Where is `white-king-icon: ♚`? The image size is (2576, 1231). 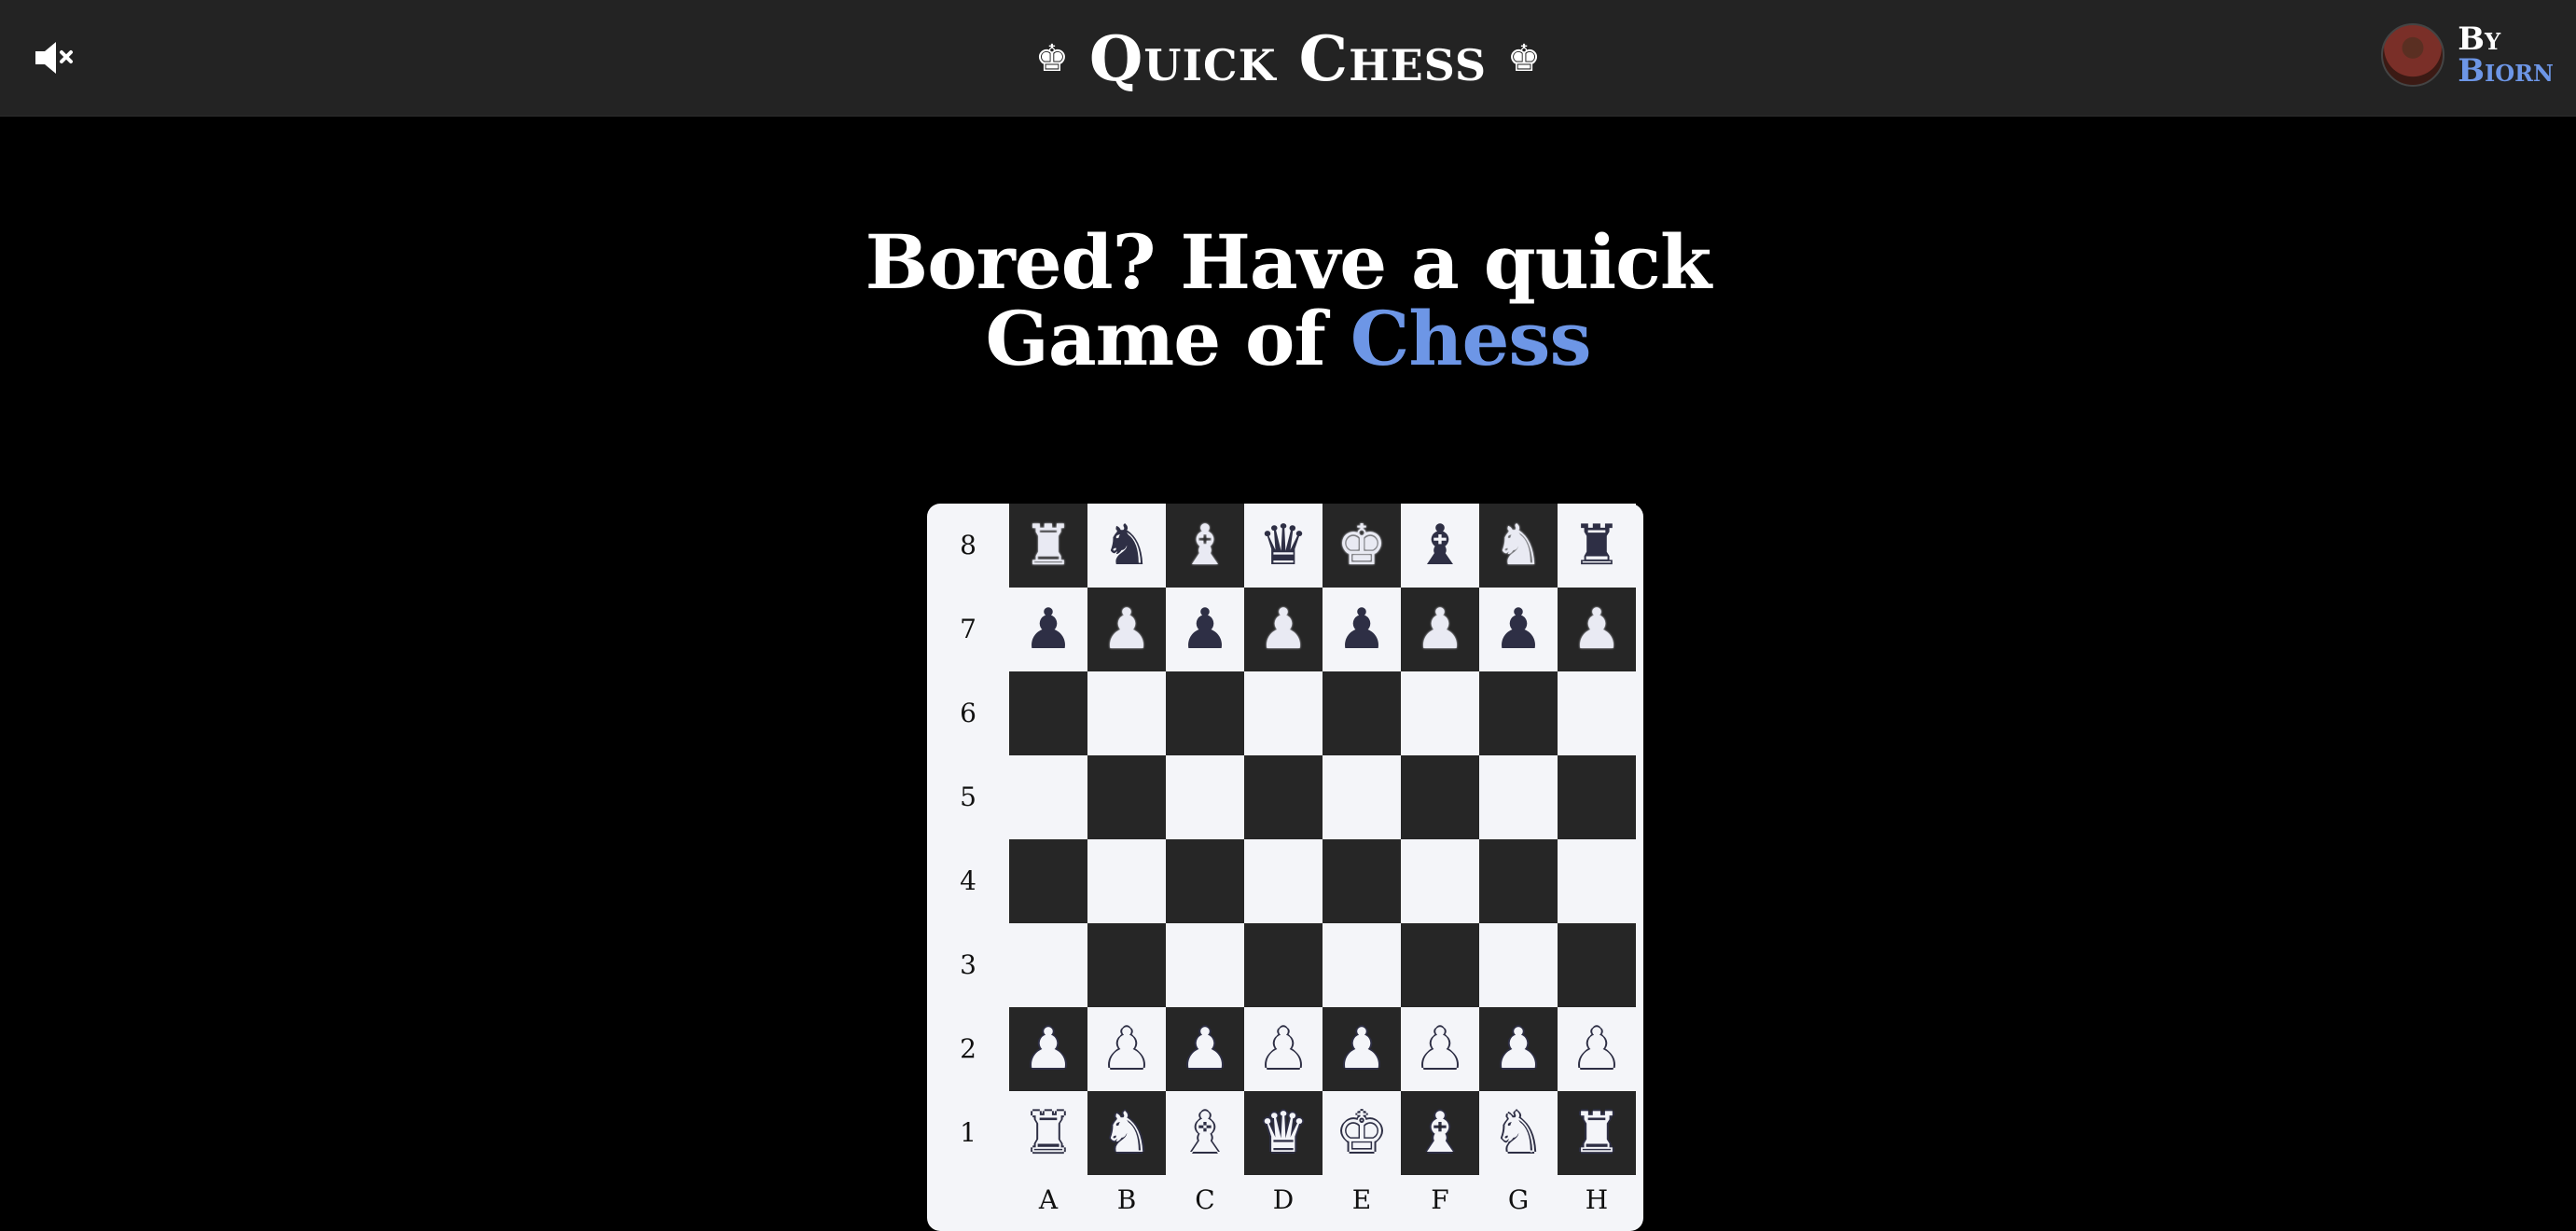
white-king-icon: ♚ is located at coordinates (1361, 1133).